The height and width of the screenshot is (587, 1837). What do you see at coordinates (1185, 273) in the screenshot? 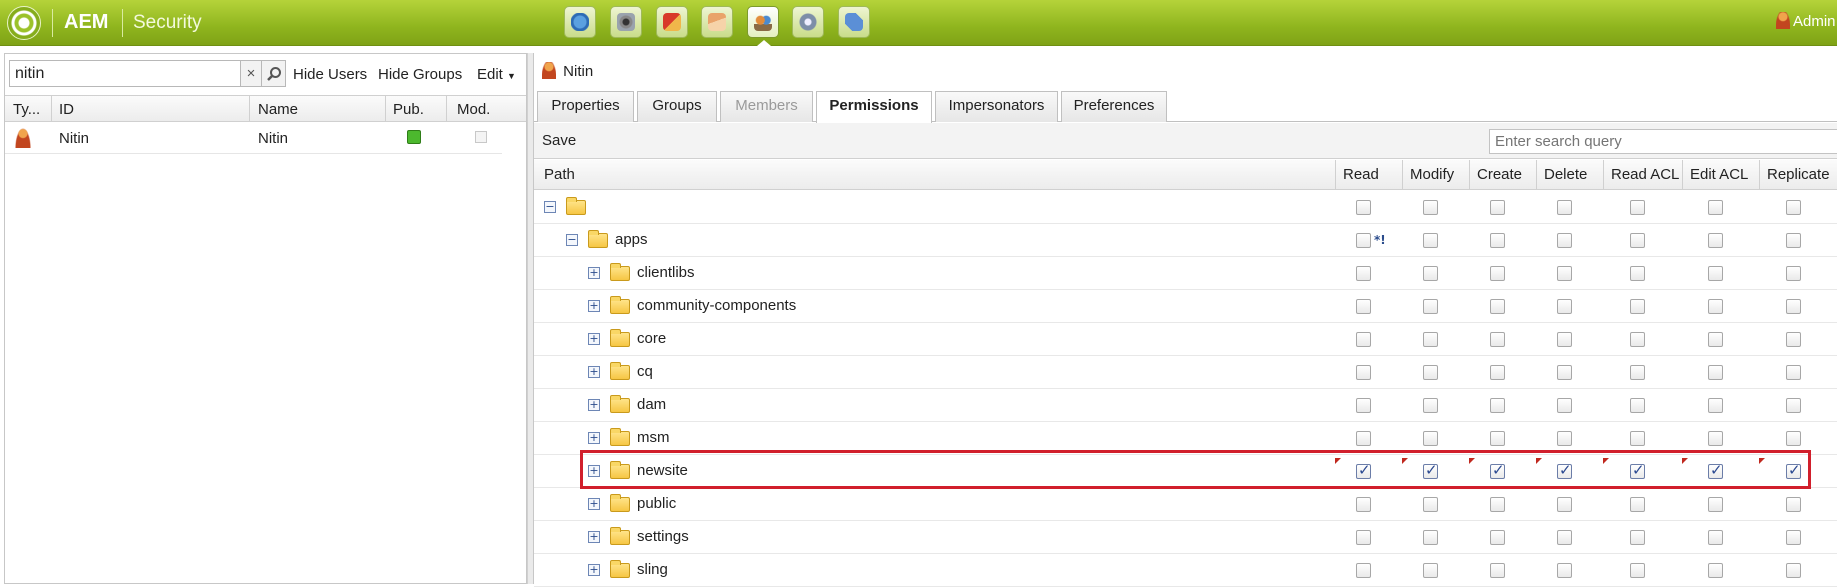
I see `permission-row: + clientlibs` at bounding box center [1185, 273].